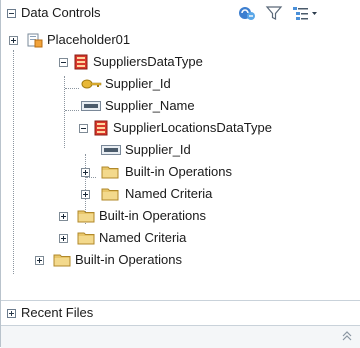  I want to click on tree-item-supplier-name: Supplier_Name, so click(171, 106).